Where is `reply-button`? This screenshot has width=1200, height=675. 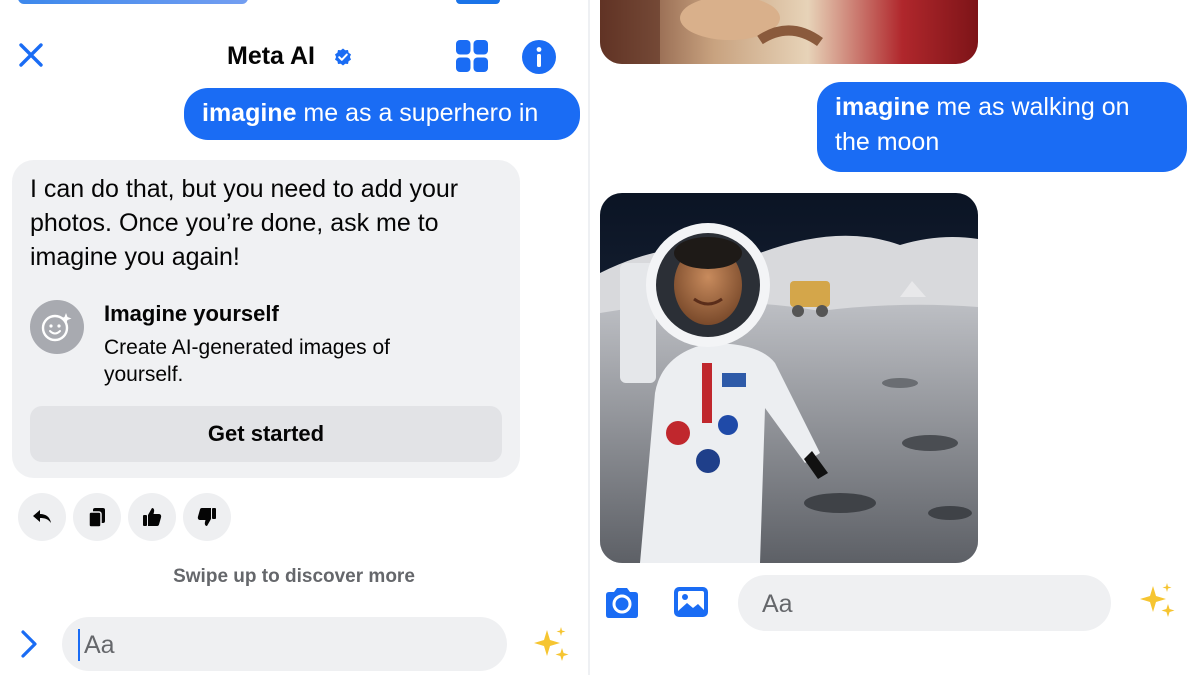
reply-button is located at coordinates (42, 517).